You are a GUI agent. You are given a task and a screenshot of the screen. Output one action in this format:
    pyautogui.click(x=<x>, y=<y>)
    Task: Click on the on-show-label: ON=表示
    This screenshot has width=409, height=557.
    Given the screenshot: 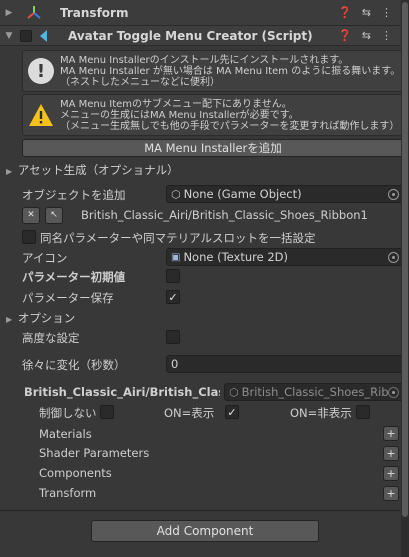 What is the action you would take?
    pyautogui.click(x=189, y=413)
    